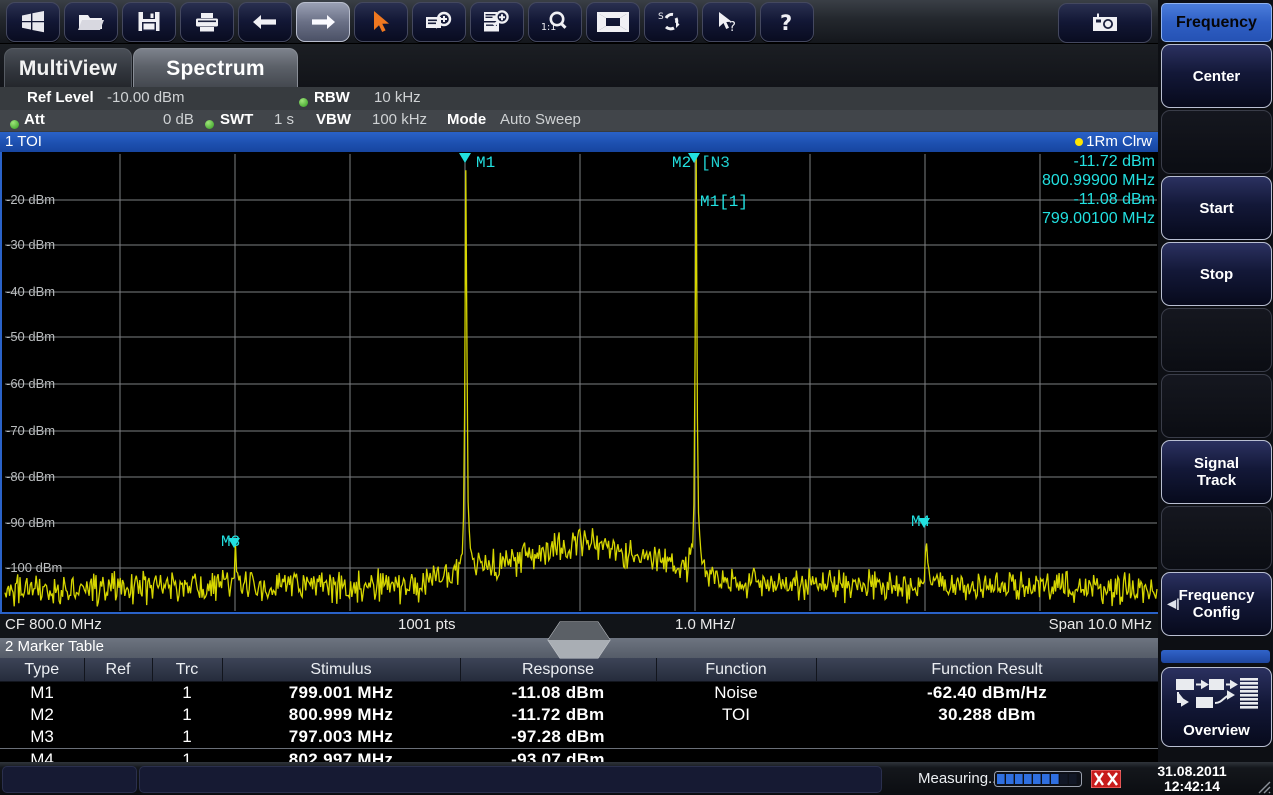 The image size is (1273, 795). Describe the element at coordinates (548, 27) in the screenshot. I see `svg-text: 1:1` at that location.